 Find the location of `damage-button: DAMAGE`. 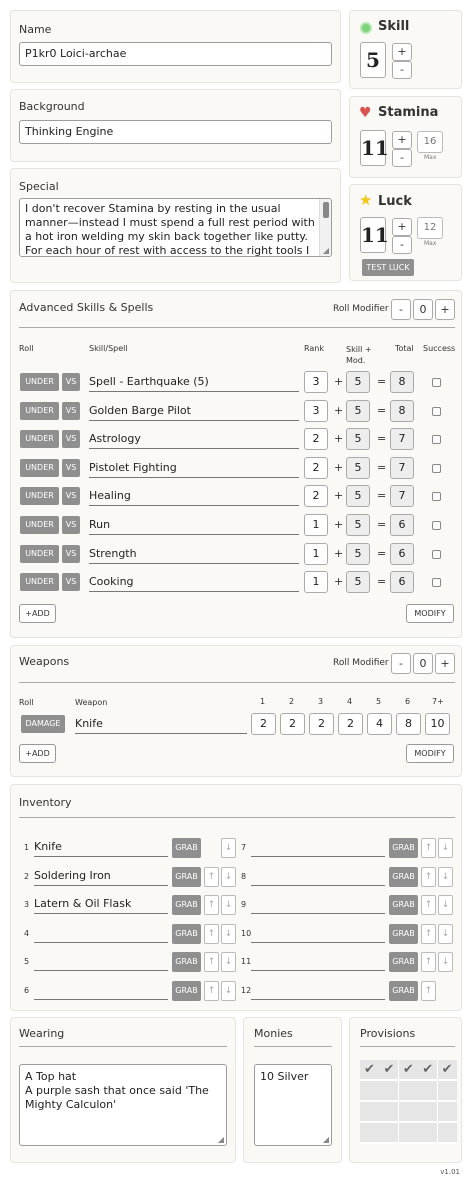

damage-button: DAMAGE is located at coordinates (43, 724).